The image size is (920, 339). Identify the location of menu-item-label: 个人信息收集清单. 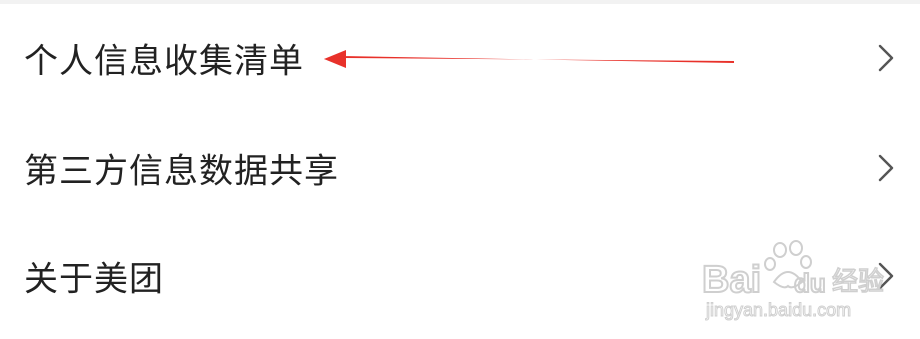
(164, 61).